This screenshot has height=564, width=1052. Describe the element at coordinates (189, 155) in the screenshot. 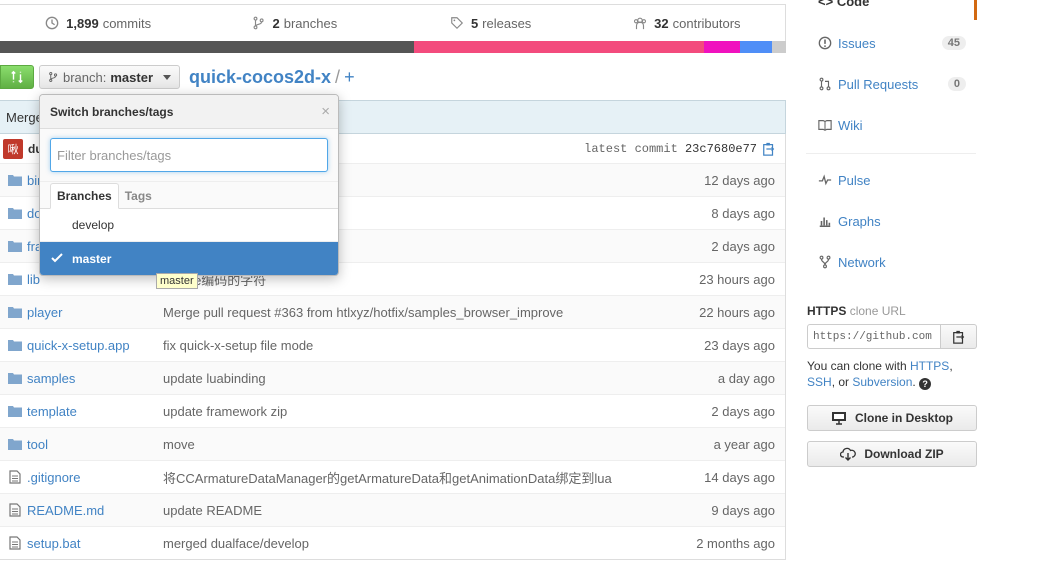

I see `branch-filter-input` at that location.